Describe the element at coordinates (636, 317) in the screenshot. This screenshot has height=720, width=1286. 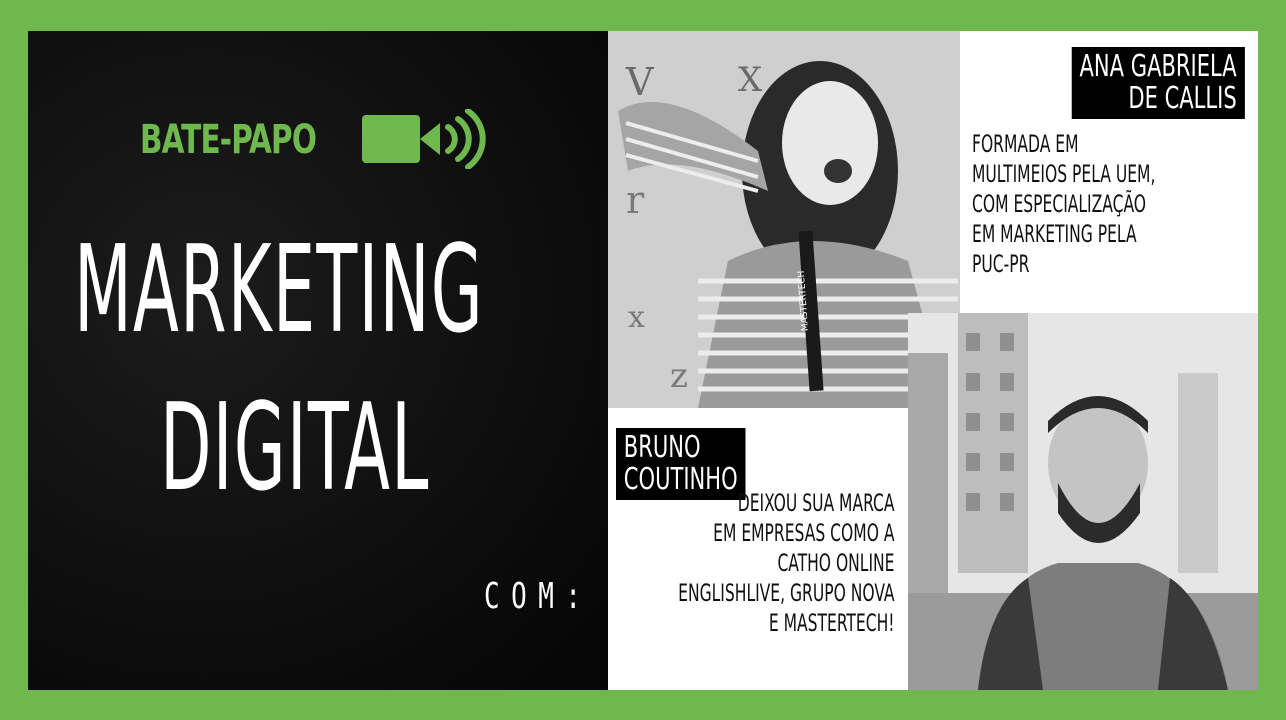
I see `svg-text: x` at that location.